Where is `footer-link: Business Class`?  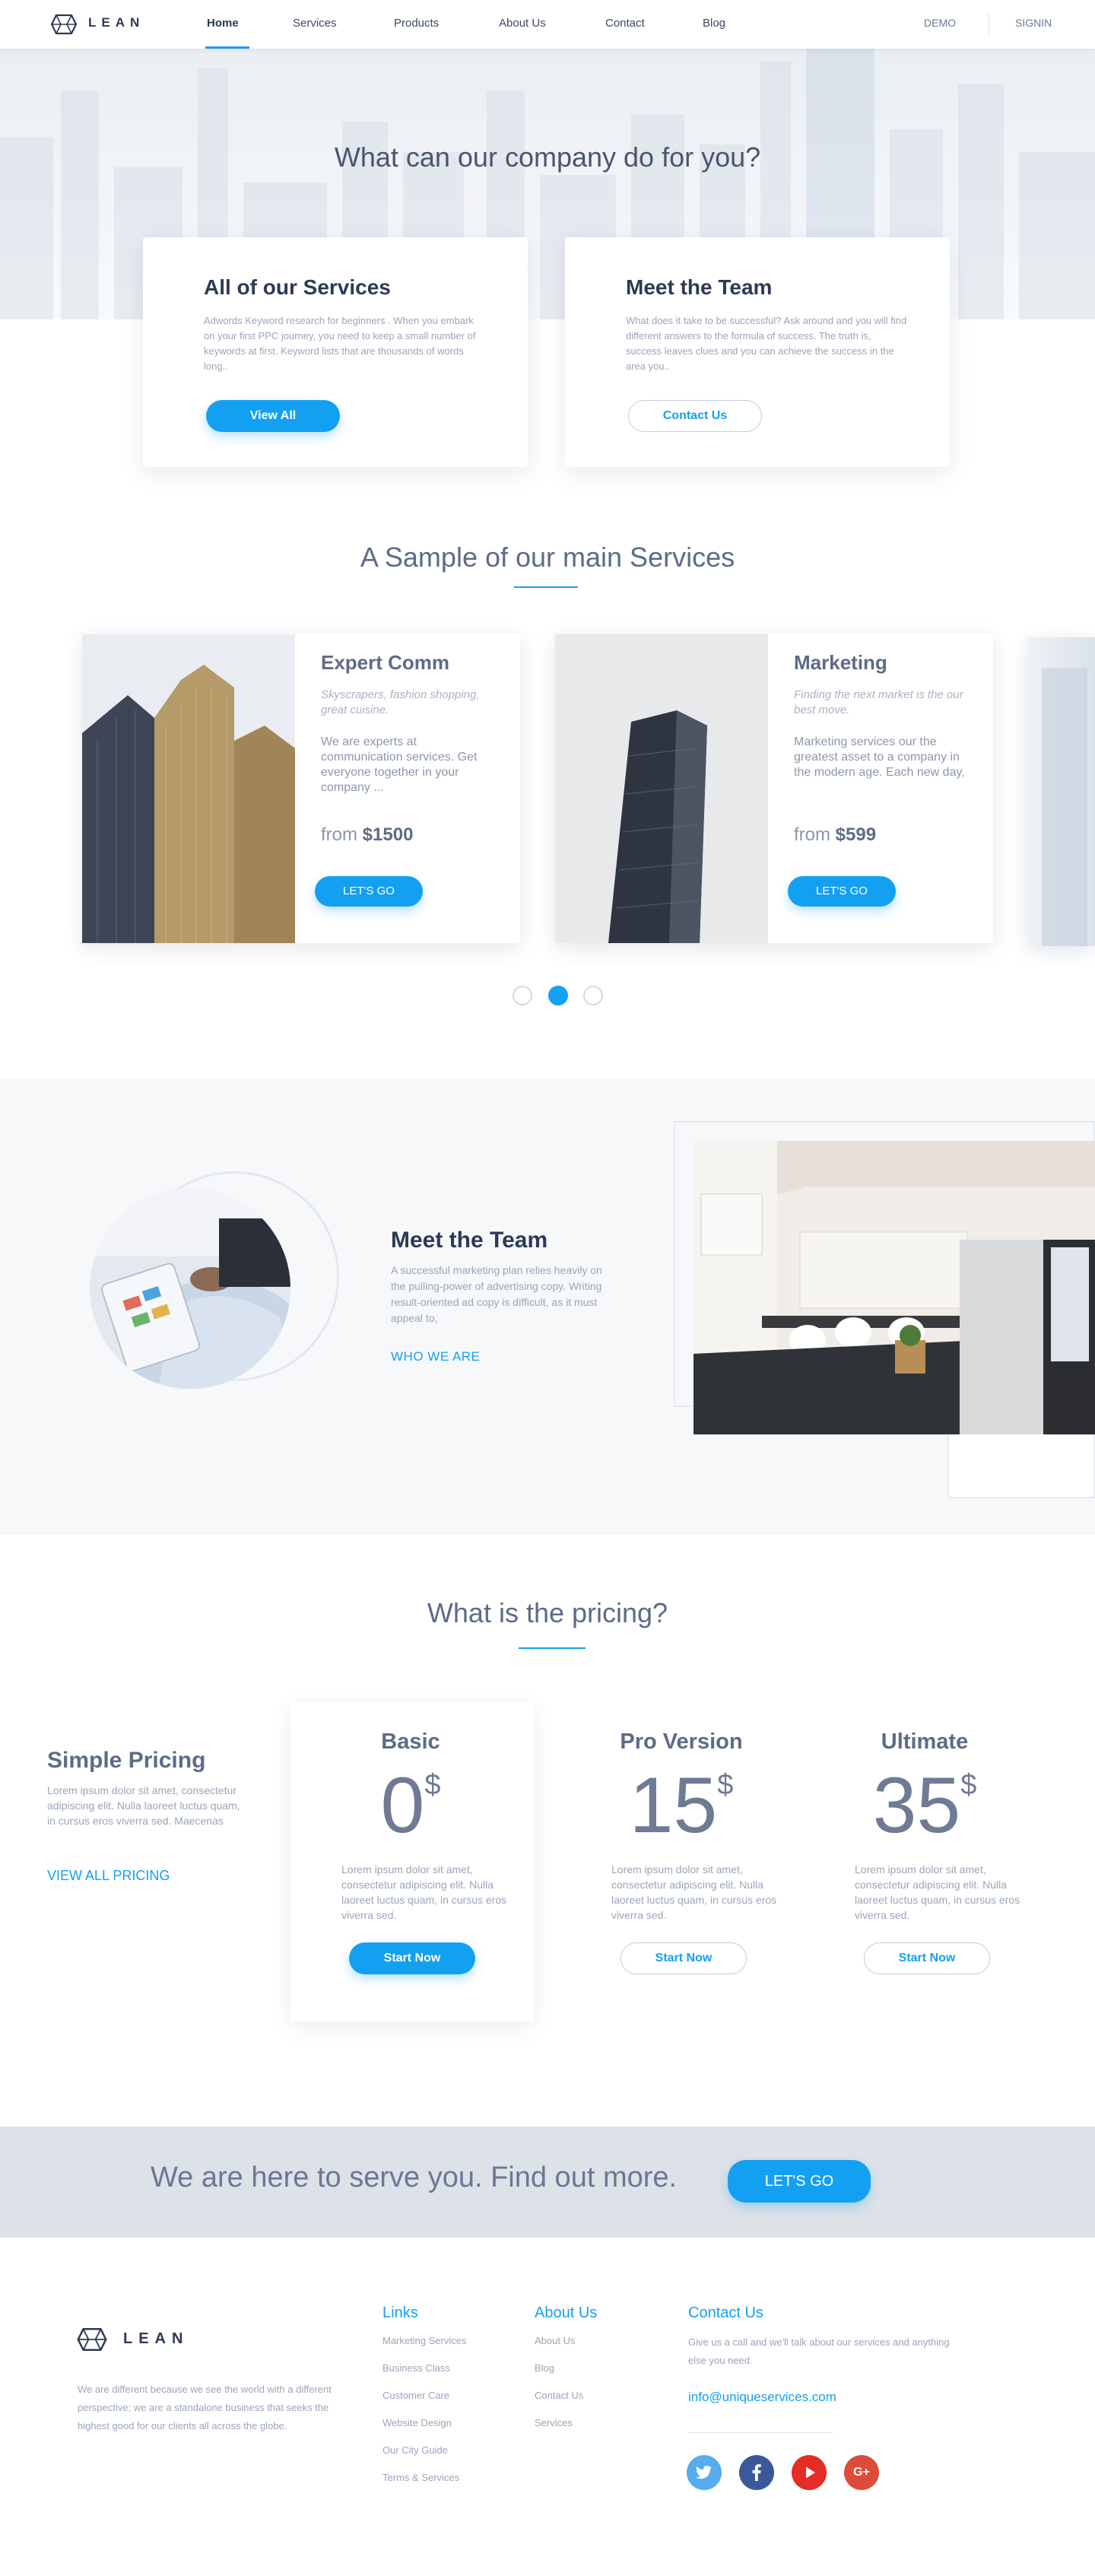
footer-link: Business Class is located at coordinates (416, 2368).